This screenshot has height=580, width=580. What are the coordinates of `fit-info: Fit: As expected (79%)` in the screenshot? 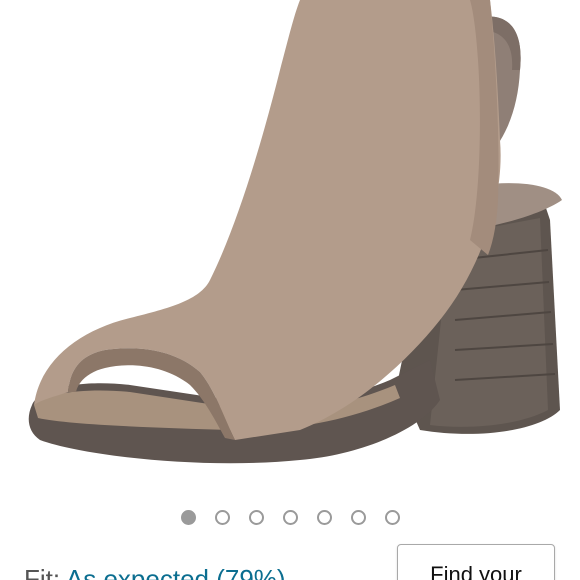 It's located at (155, 572).